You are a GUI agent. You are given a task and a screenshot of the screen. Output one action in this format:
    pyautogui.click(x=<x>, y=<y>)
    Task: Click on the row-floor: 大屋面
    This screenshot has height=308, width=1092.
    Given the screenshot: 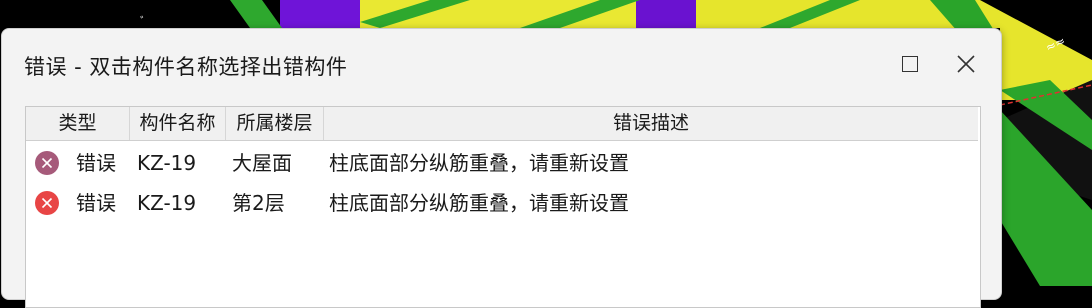 What is the action you would take?
    pyautogui.click(x=262, y=163)
    